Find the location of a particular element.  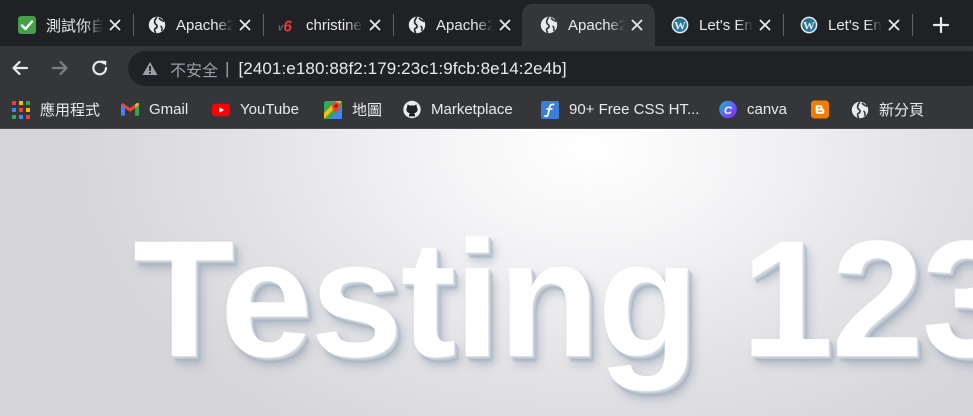

bookmark-youtube: YouTube is located at coordinates (255, 109).